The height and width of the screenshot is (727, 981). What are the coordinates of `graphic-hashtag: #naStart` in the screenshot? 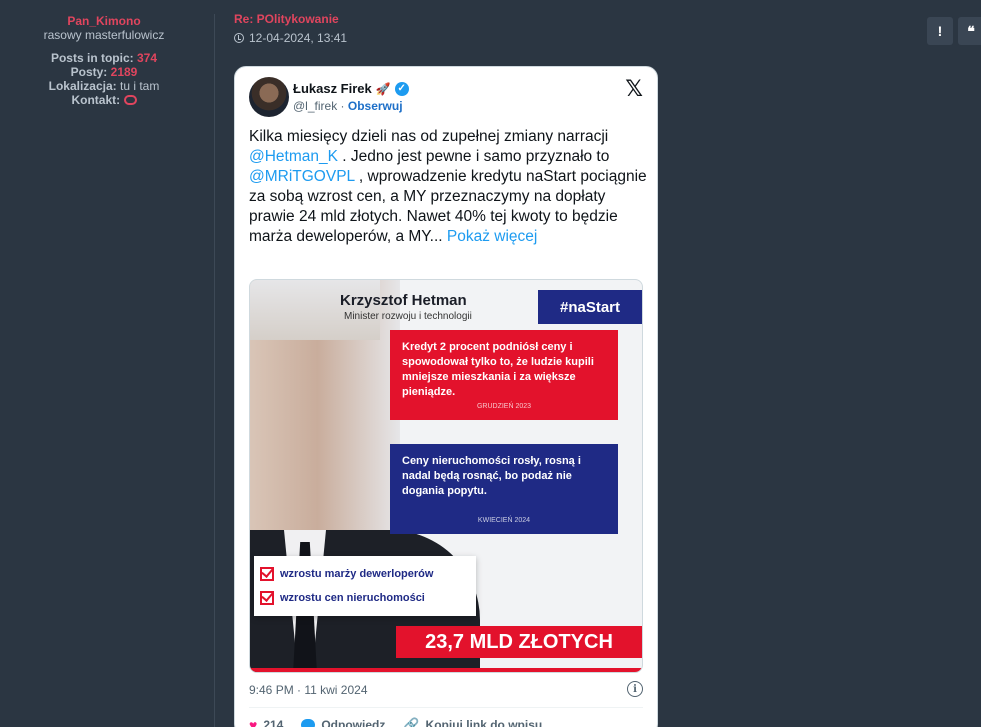 It's located at (590, 307).